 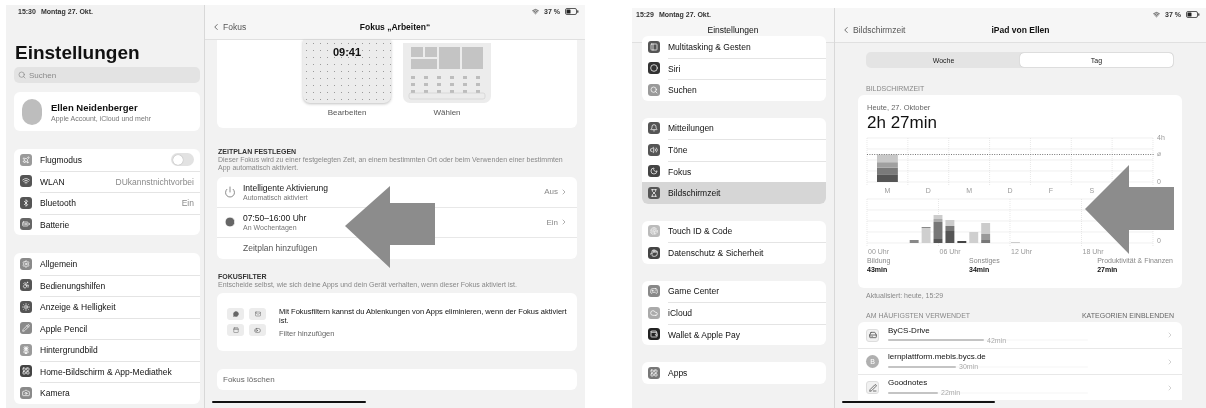 What do you see at coordinates (734, 291) in the screenshot?
I see `sidebar-item: Game Center` at bounding box center [734, 291].